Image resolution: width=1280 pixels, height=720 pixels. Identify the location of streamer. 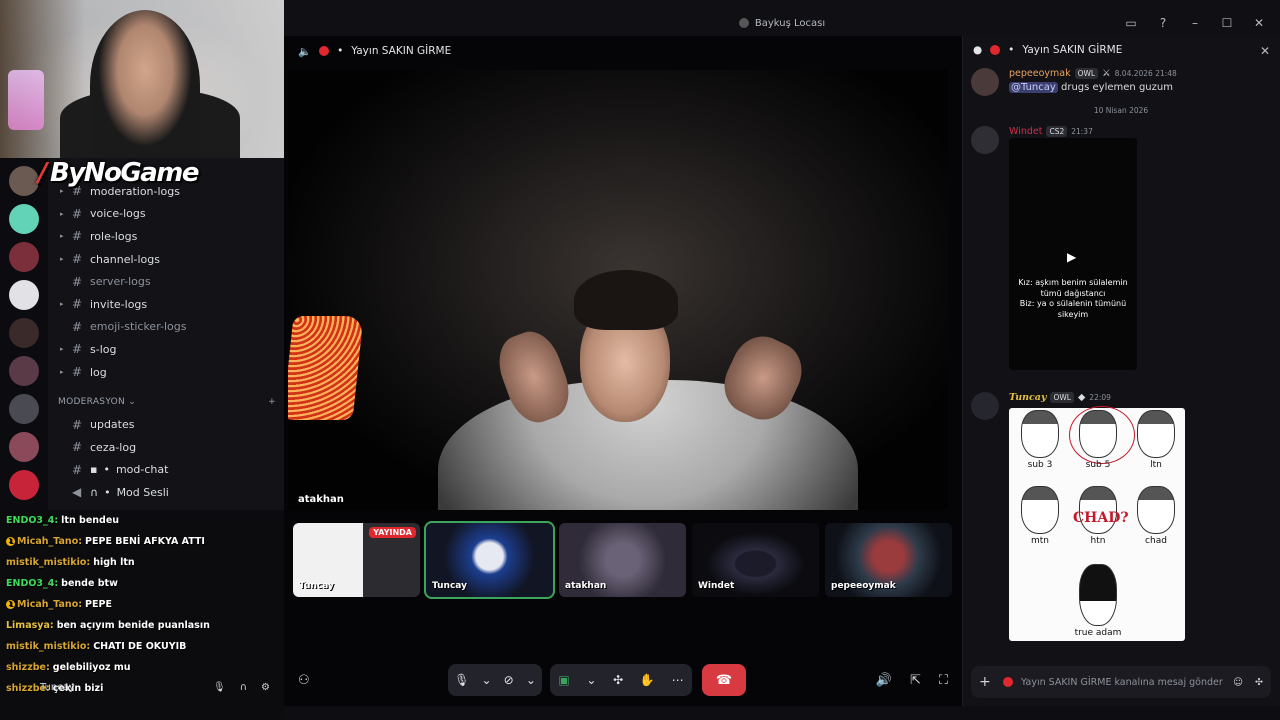
(145, 84).